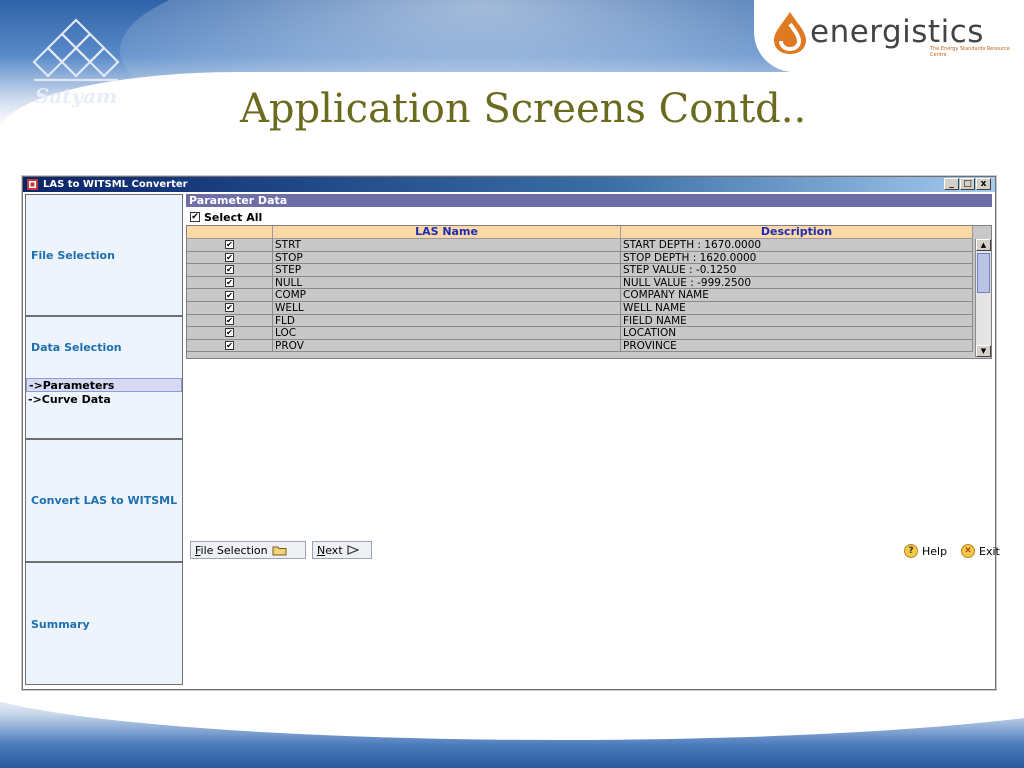 This screenshot has width=1024, height=768. I want to click on file-selection-button-label: File Selection, so click(231, 550).